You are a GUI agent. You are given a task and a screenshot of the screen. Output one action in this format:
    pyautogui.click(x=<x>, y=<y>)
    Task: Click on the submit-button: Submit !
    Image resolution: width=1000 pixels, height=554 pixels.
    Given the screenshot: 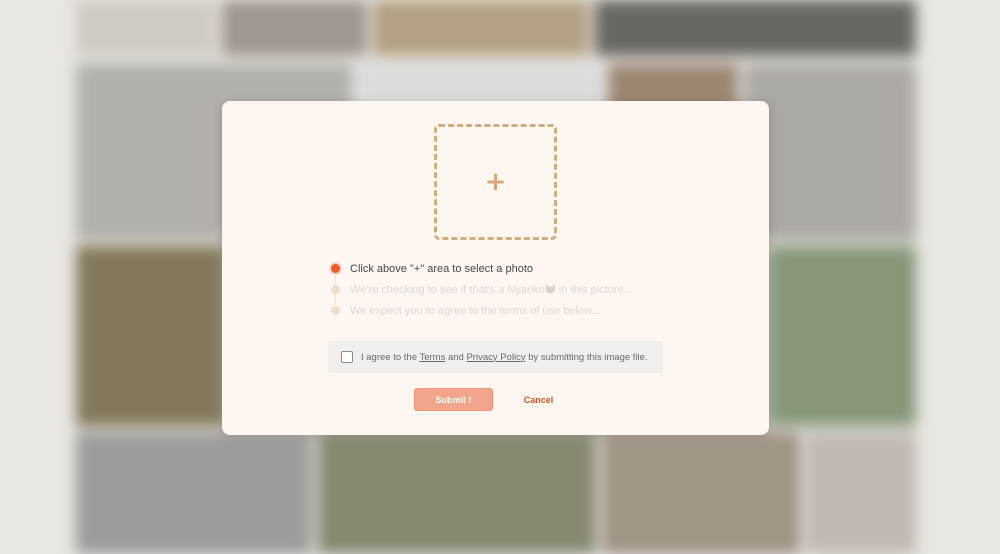 What is the action you would take?
    pyautogui.click(x=453, y=399)
    